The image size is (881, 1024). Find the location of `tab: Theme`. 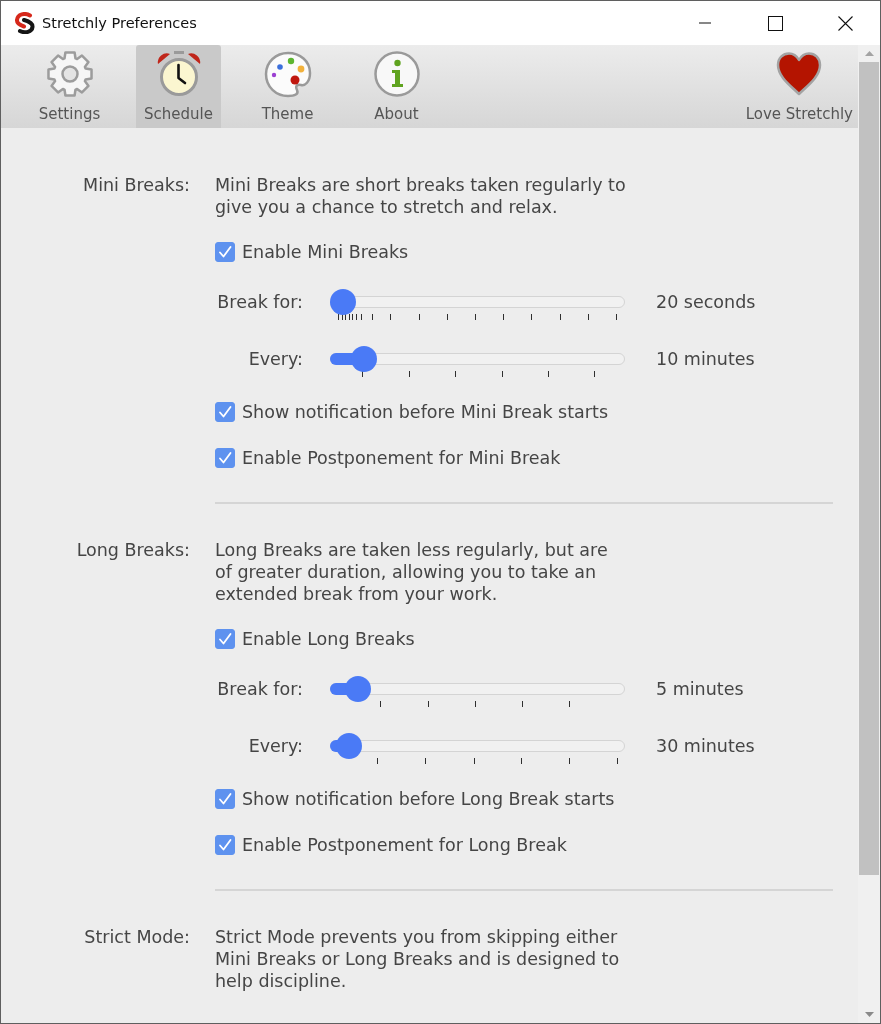

tab: Theme is located at coordinates (287, 86).